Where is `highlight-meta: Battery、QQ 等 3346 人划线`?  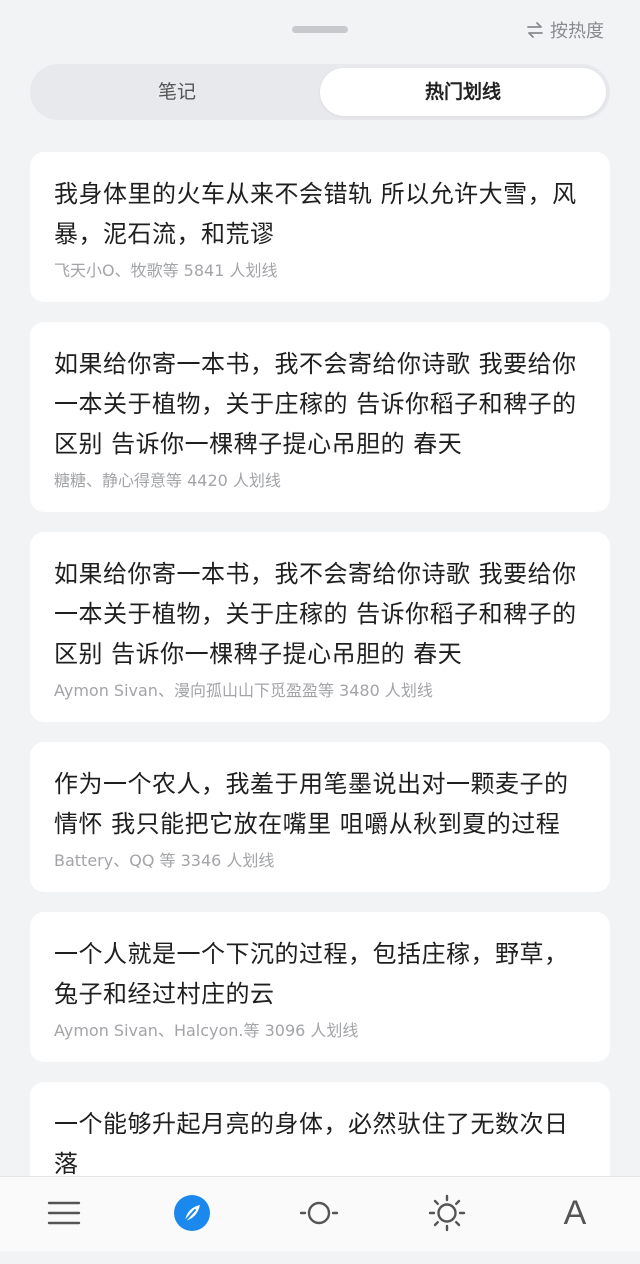
highlight-meta: Battery、QQ 等 3346 人划线 is located at coordinates (164, 860).